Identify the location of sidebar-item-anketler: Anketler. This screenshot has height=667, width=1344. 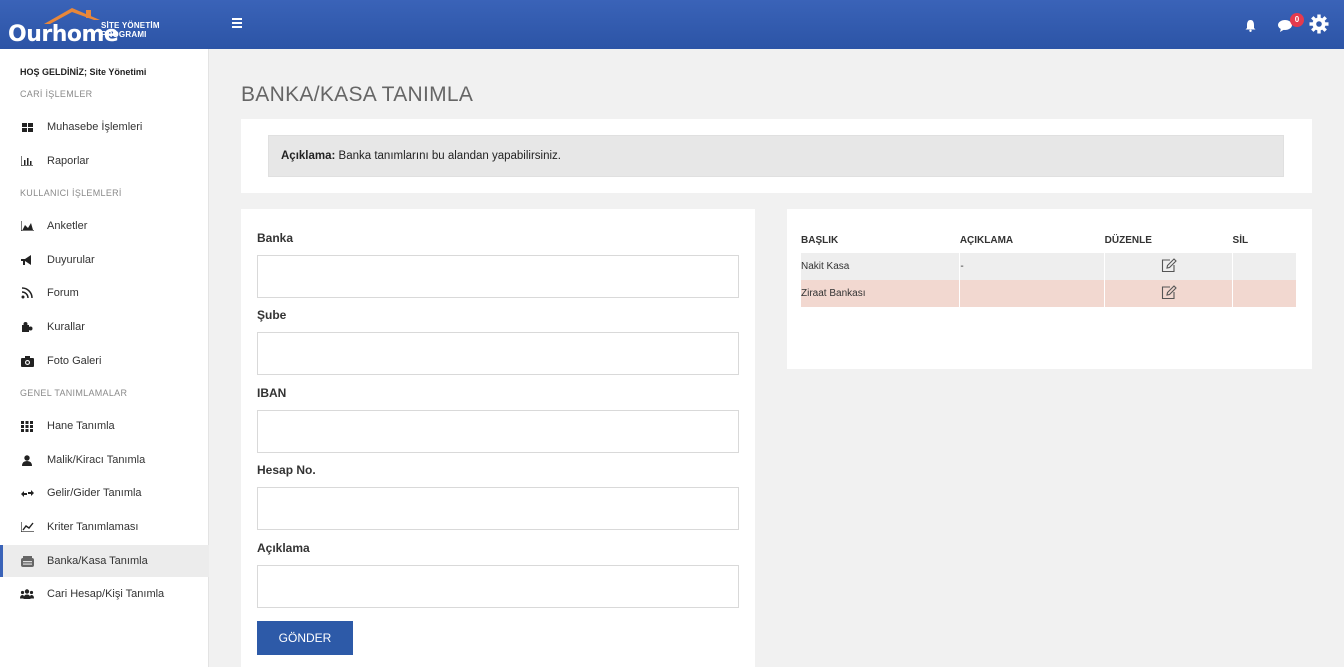
(104, 226).